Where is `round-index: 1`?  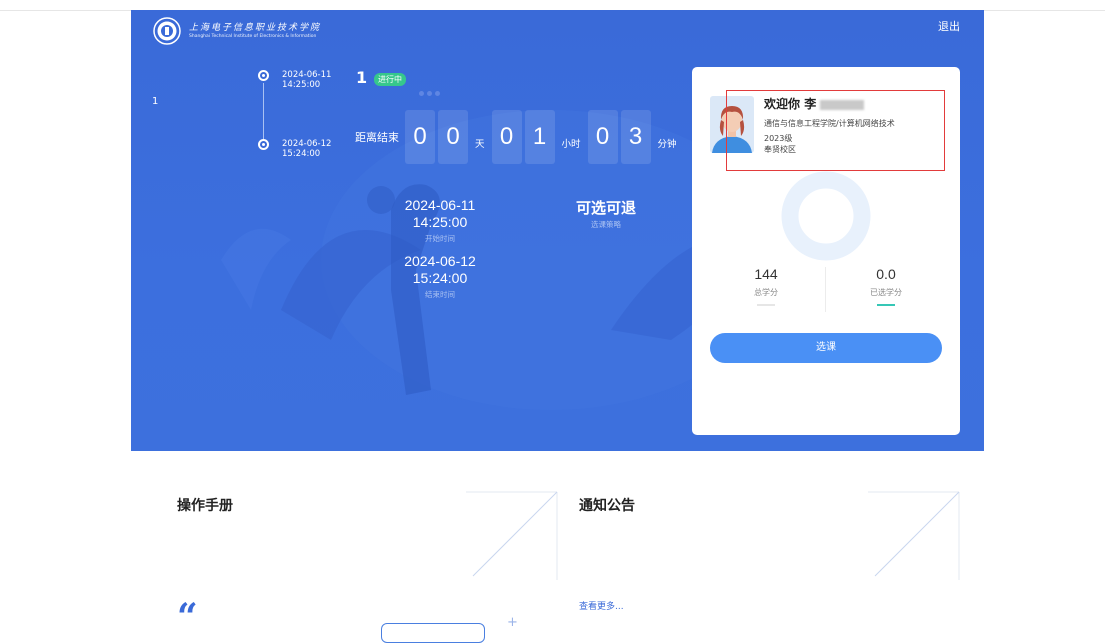
round-index: 1 is located at coordinates (155, 101).